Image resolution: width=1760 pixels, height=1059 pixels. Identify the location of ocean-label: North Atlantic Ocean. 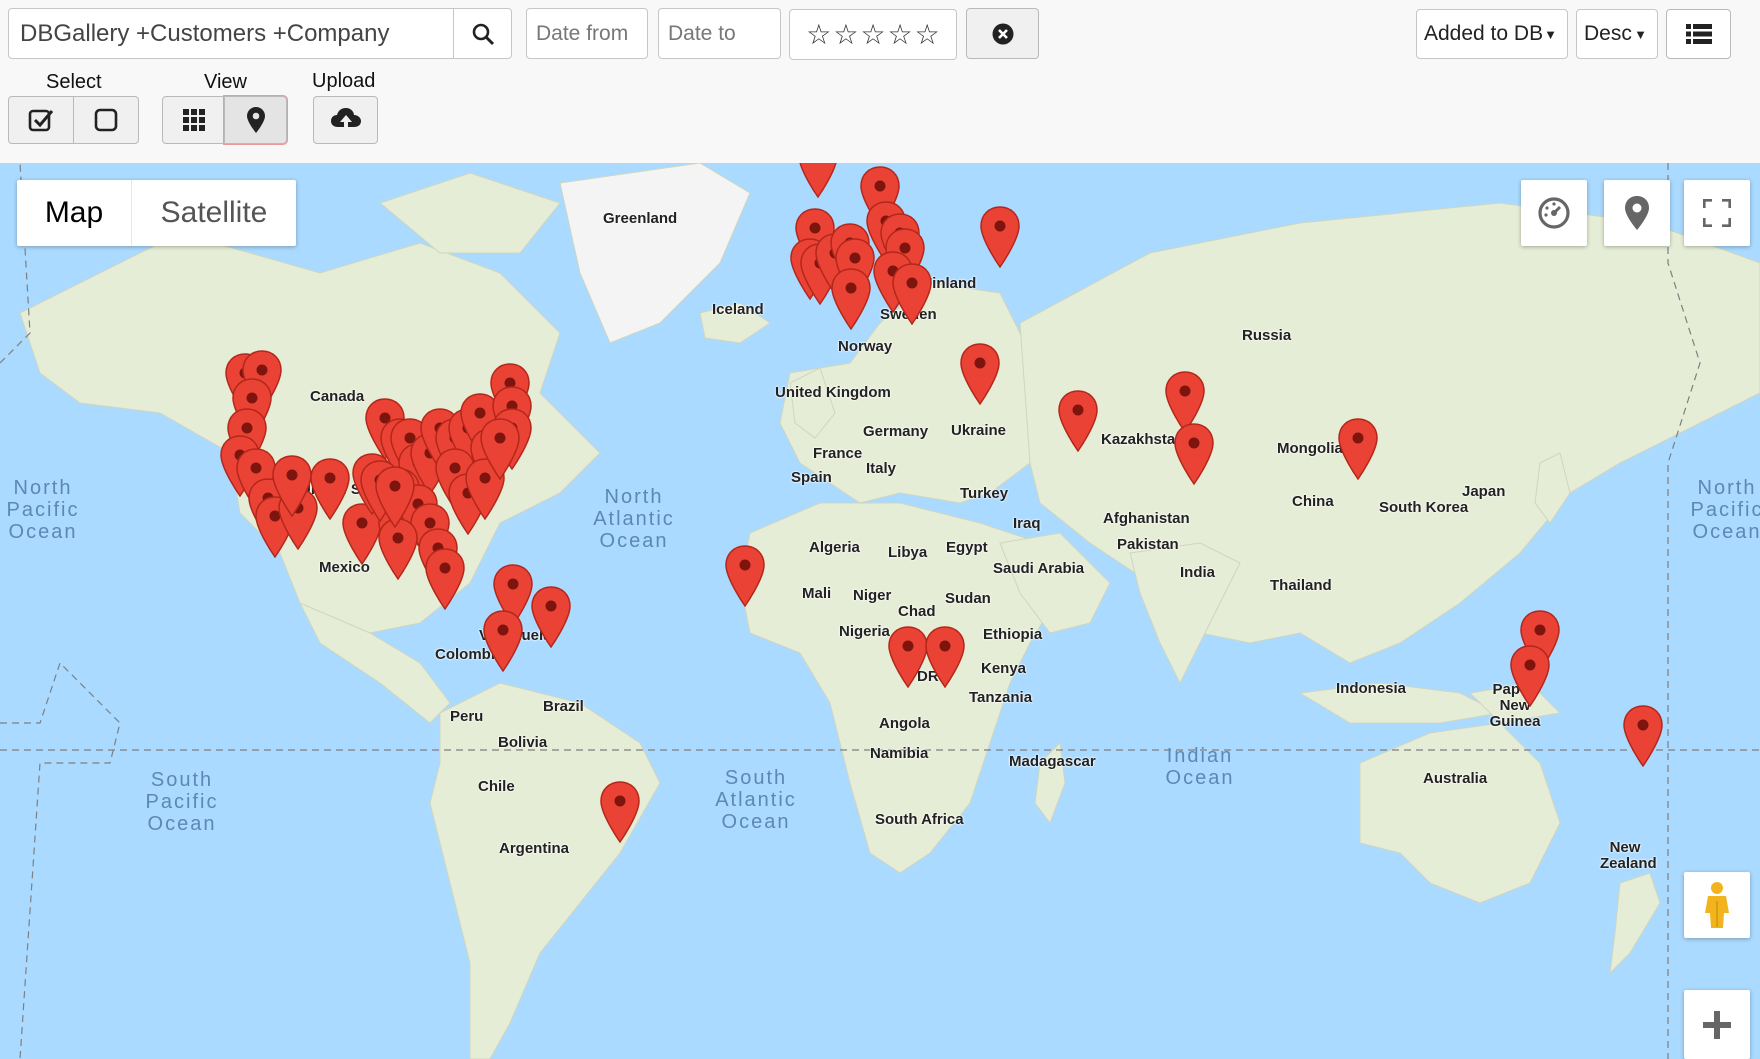
(634, 519).